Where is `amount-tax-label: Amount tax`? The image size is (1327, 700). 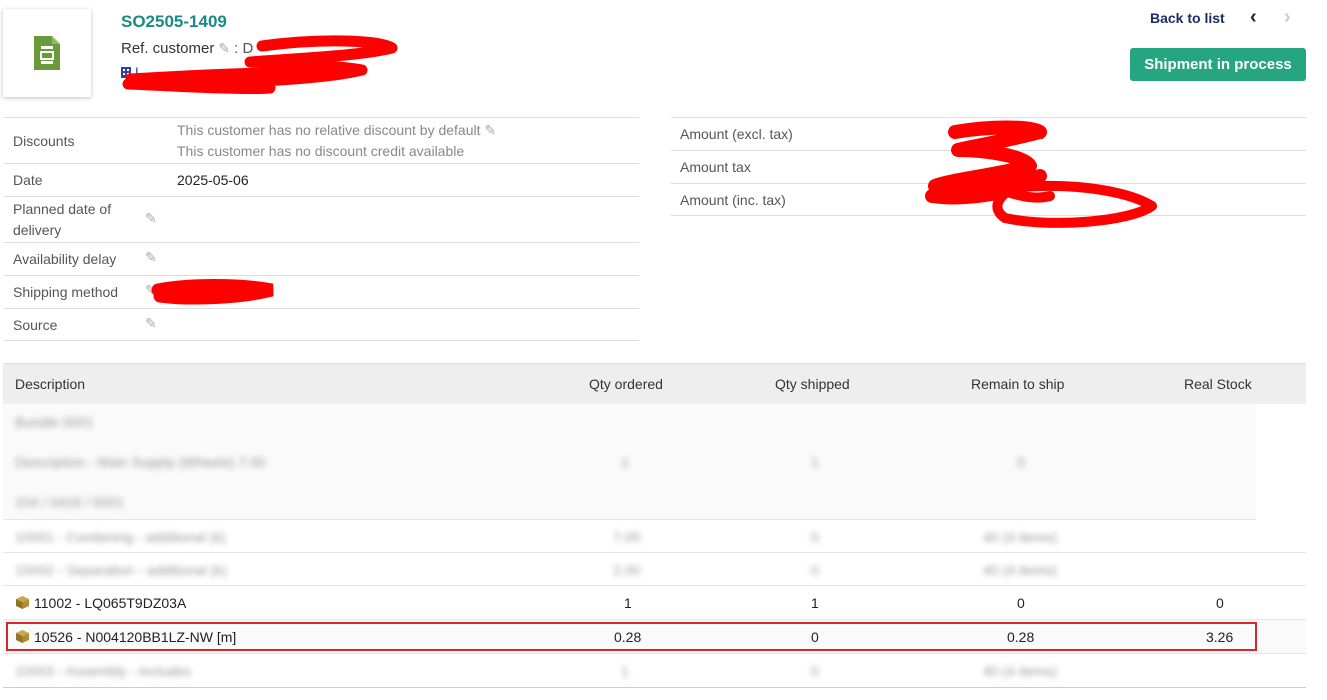 amount-tax-label: Amount tax is located at coordinates (715, 167).